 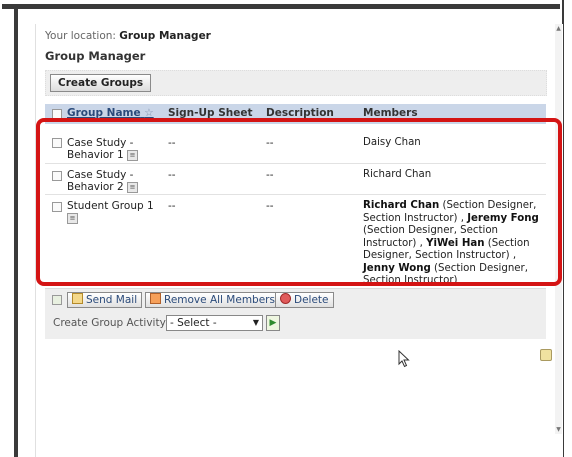 I want to click on scroll-up-icon: ▲, so click(x=558, y=28).